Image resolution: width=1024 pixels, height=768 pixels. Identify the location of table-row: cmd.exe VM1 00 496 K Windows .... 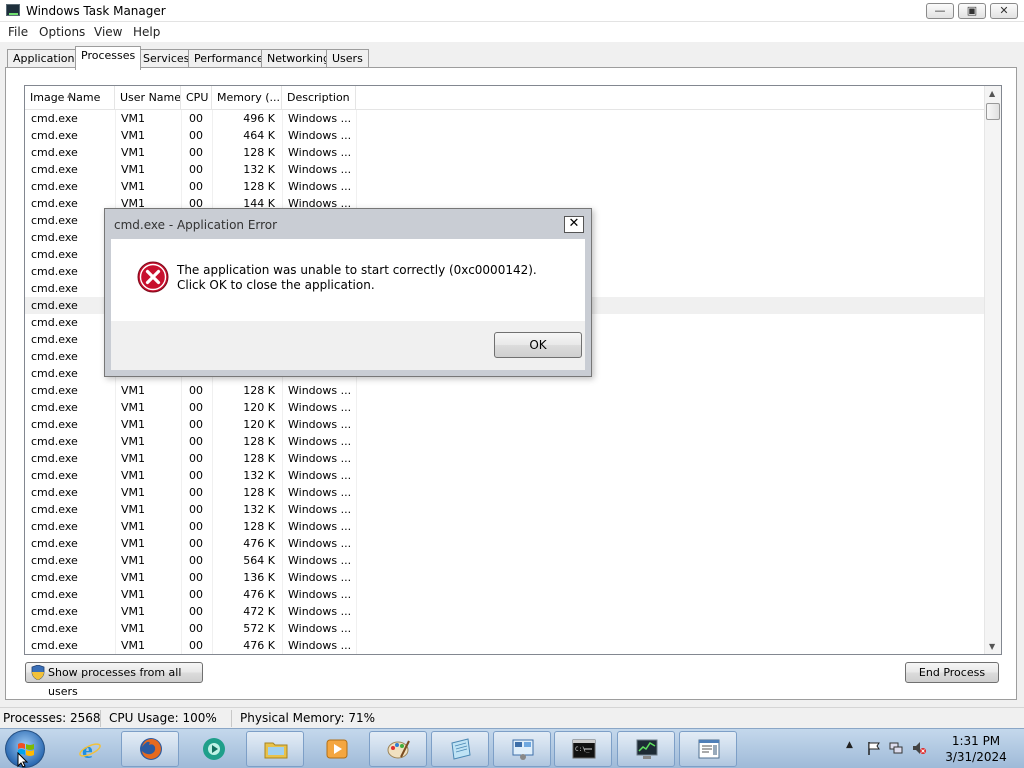
(505, 118).